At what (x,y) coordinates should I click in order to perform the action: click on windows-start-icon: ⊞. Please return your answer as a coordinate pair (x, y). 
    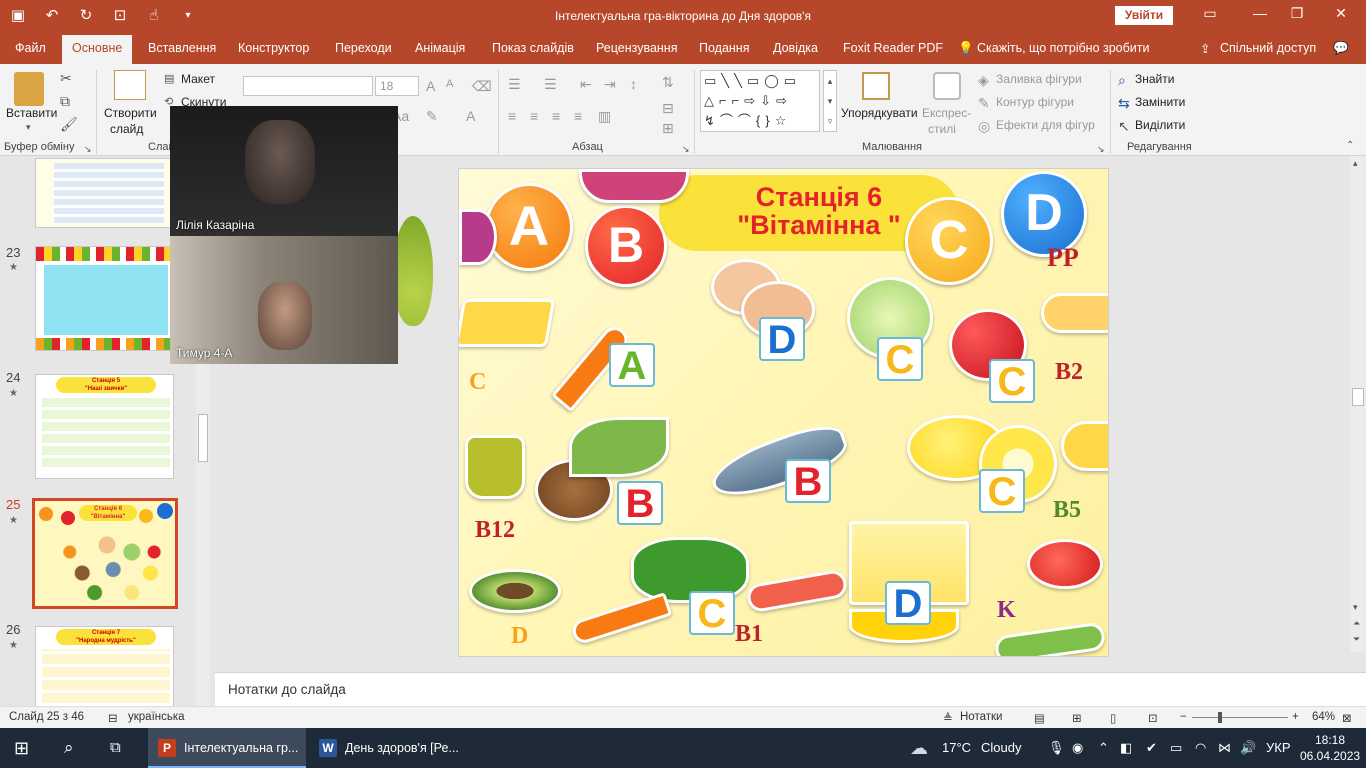
    Looking at the image, I should click on (21, 748).